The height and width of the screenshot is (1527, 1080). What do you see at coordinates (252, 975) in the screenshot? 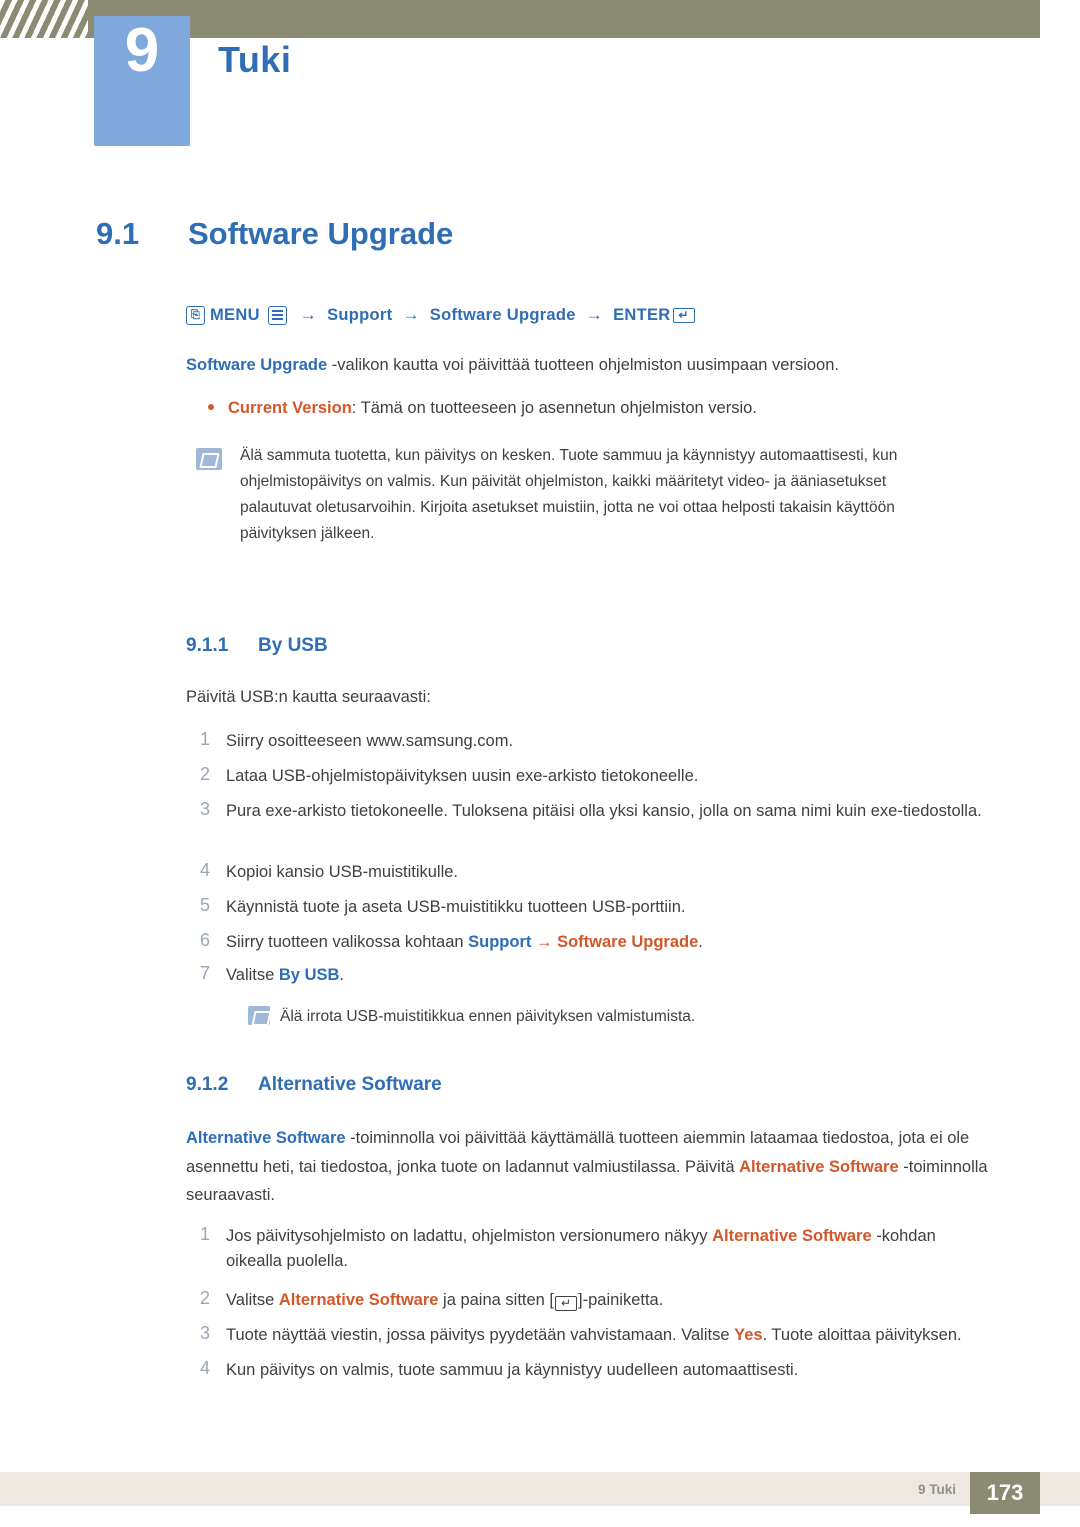
I see `step7-prefix: Valitse` at bounding box center [252, 975].